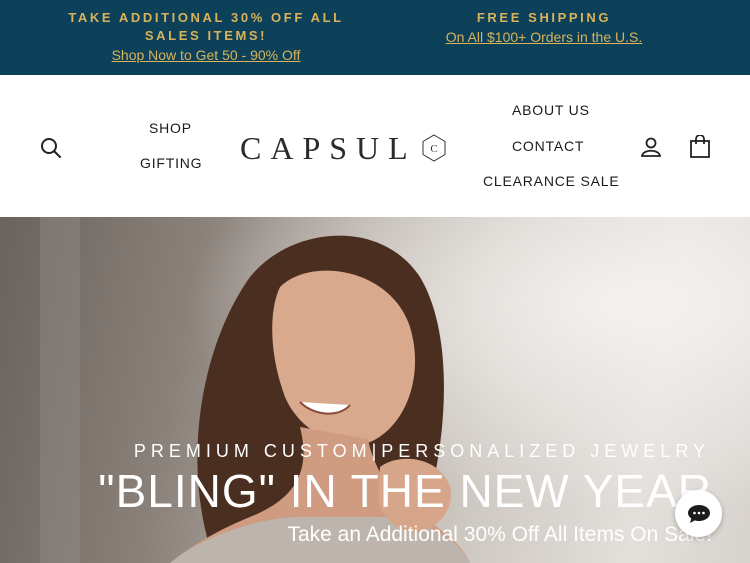  Describe the element at coordinates (551, 181) in the screenshot. I see `nav-clearance-sale: CLEARANCE SALE` at that location.